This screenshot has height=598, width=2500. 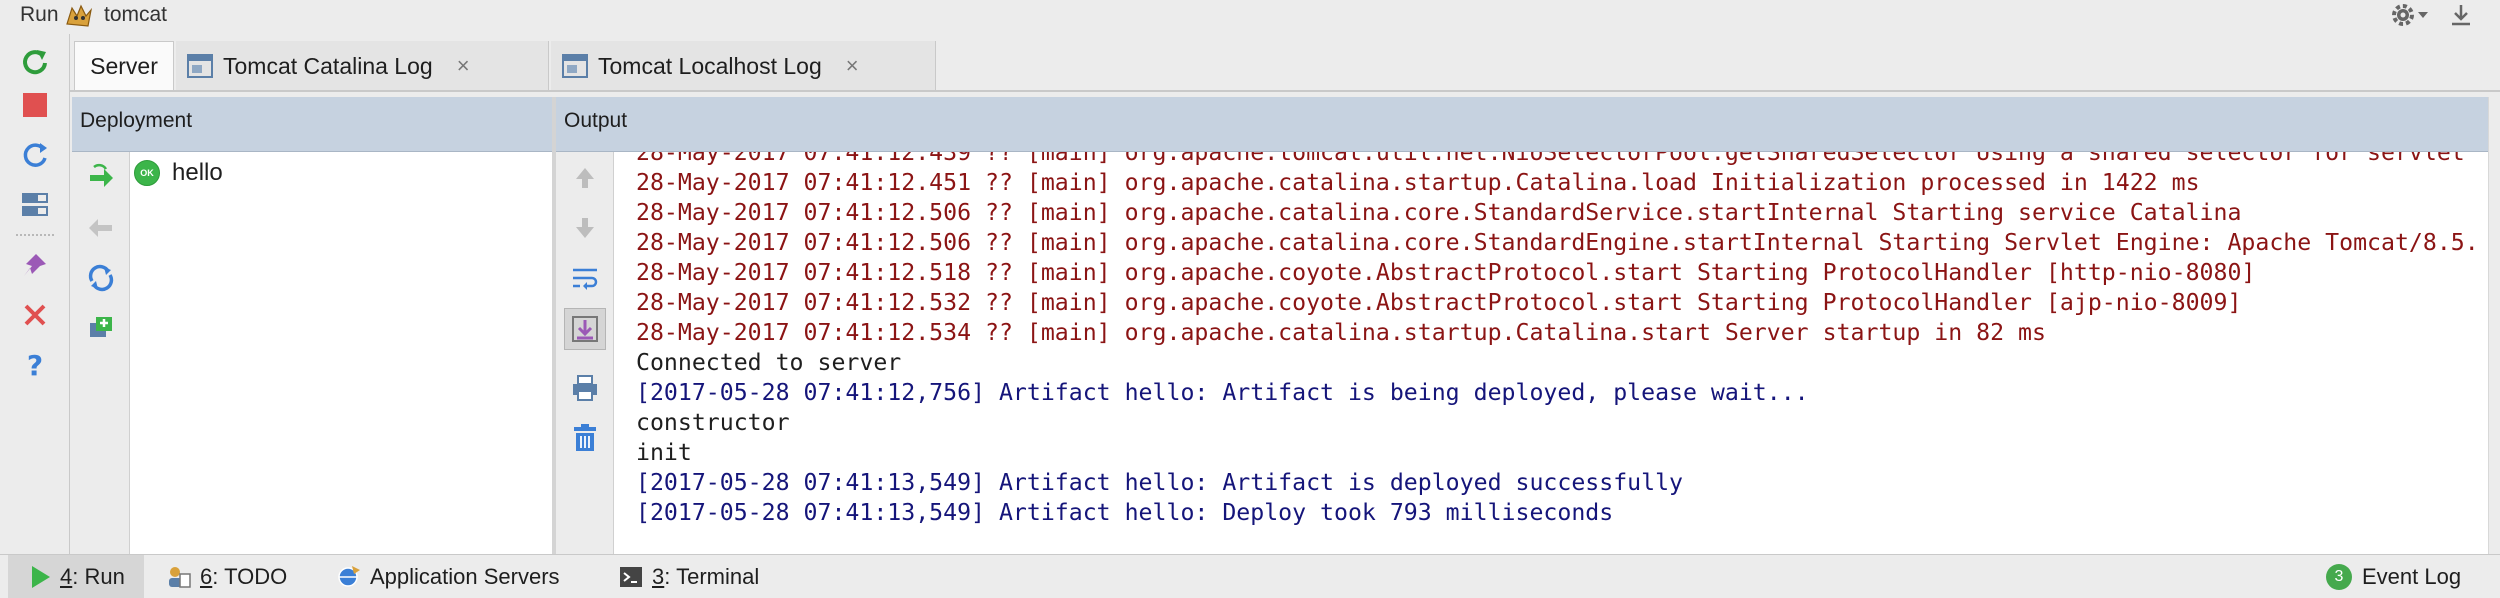 I want to click on tomcat-icon, so click(x=79, y=15).